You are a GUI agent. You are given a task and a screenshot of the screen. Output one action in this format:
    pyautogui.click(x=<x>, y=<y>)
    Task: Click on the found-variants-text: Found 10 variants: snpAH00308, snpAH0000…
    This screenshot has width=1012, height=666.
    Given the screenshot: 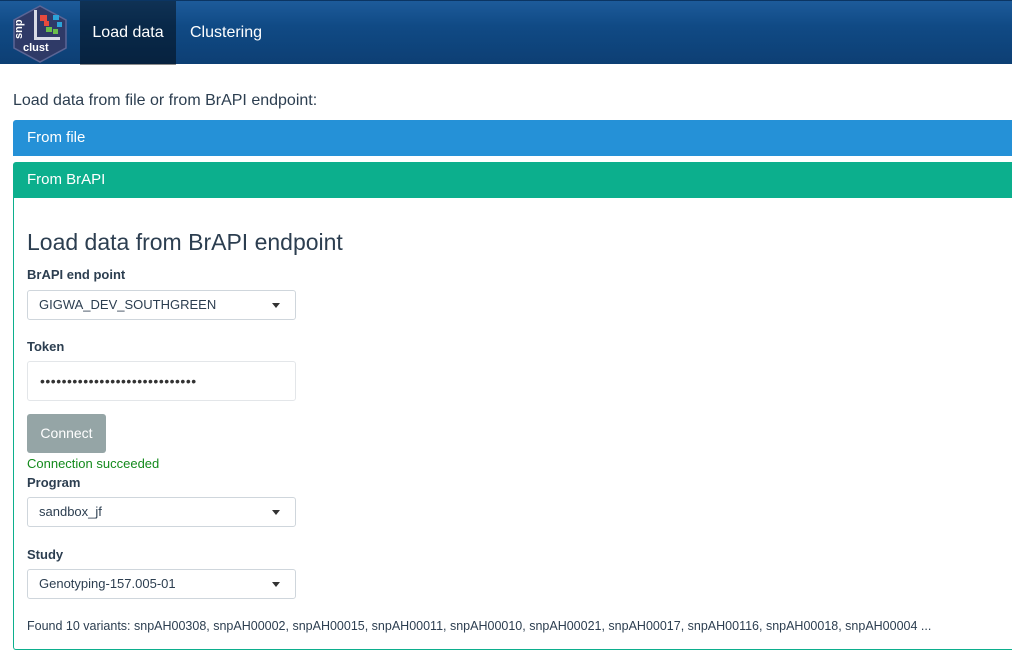 What is the action you would take?
    pyautogui.click(x=479, y=626)
    